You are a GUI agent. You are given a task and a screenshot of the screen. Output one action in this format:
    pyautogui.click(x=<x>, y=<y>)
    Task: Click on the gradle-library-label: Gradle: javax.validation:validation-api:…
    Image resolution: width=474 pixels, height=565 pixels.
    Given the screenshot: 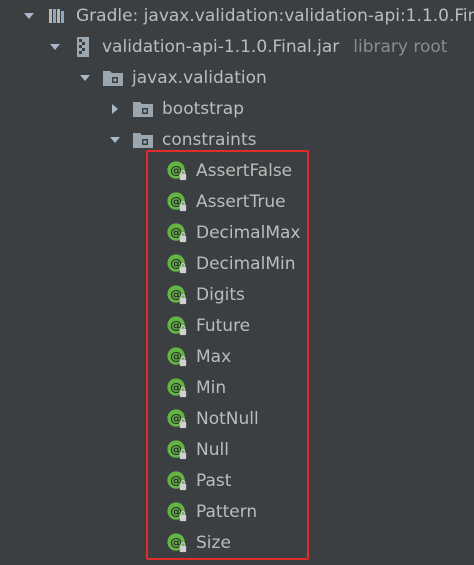 What is the action you would take?
    pyautogui.click(x=275, y=15)
    